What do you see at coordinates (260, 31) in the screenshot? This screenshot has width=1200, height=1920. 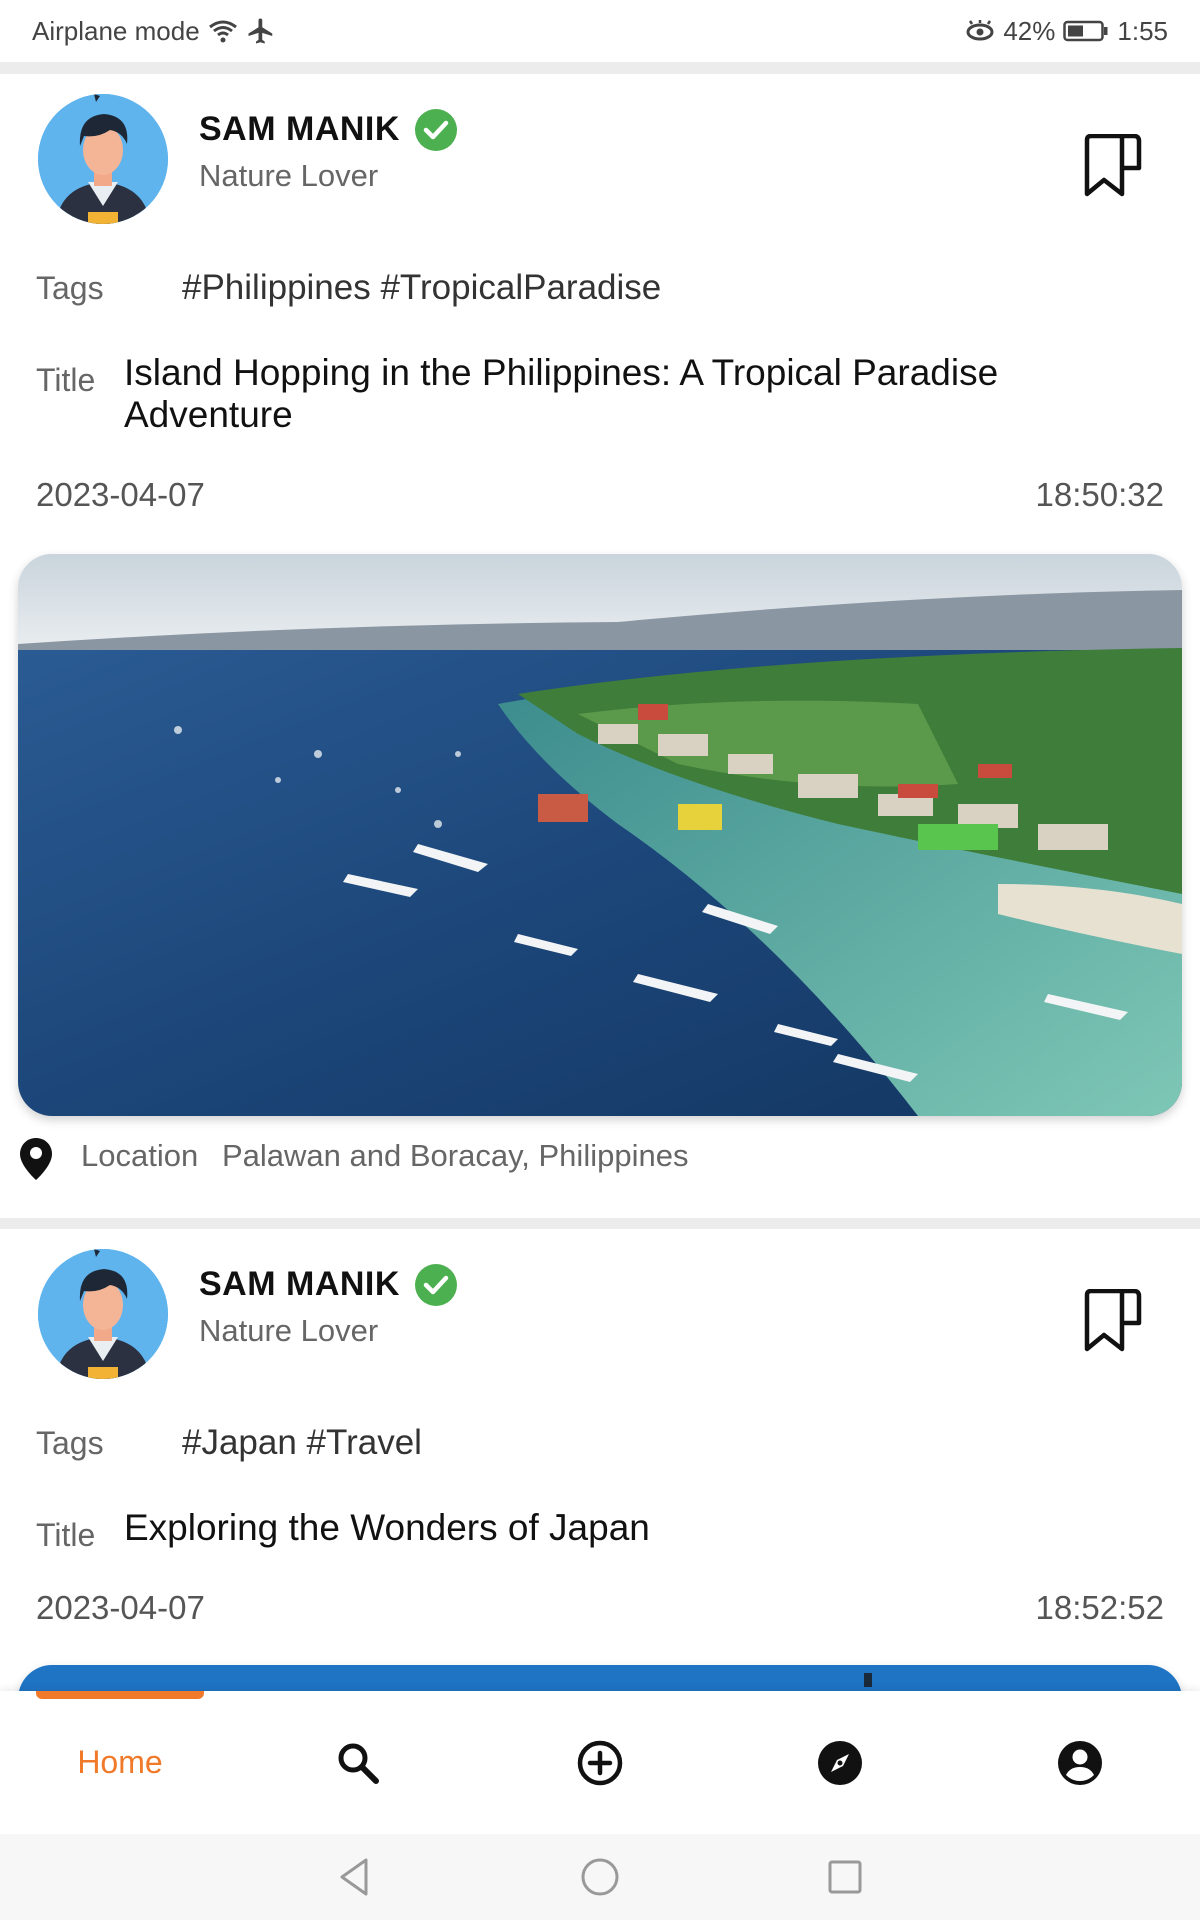 I see `airplane-icon` at bounding box center [260, 31].